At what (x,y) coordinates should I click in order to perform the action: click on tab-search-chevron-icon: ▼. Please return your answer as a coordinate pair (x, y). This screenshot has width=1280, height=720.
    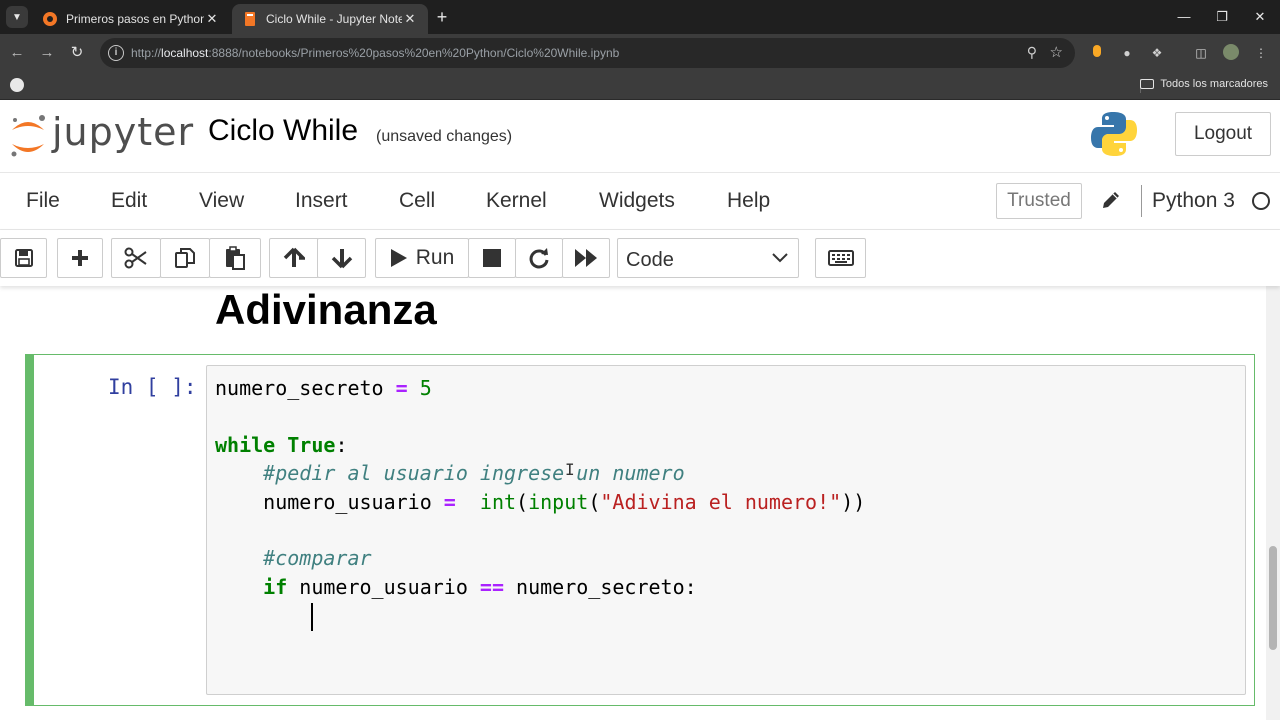
    Looking at the image, I should click on (17, 17).